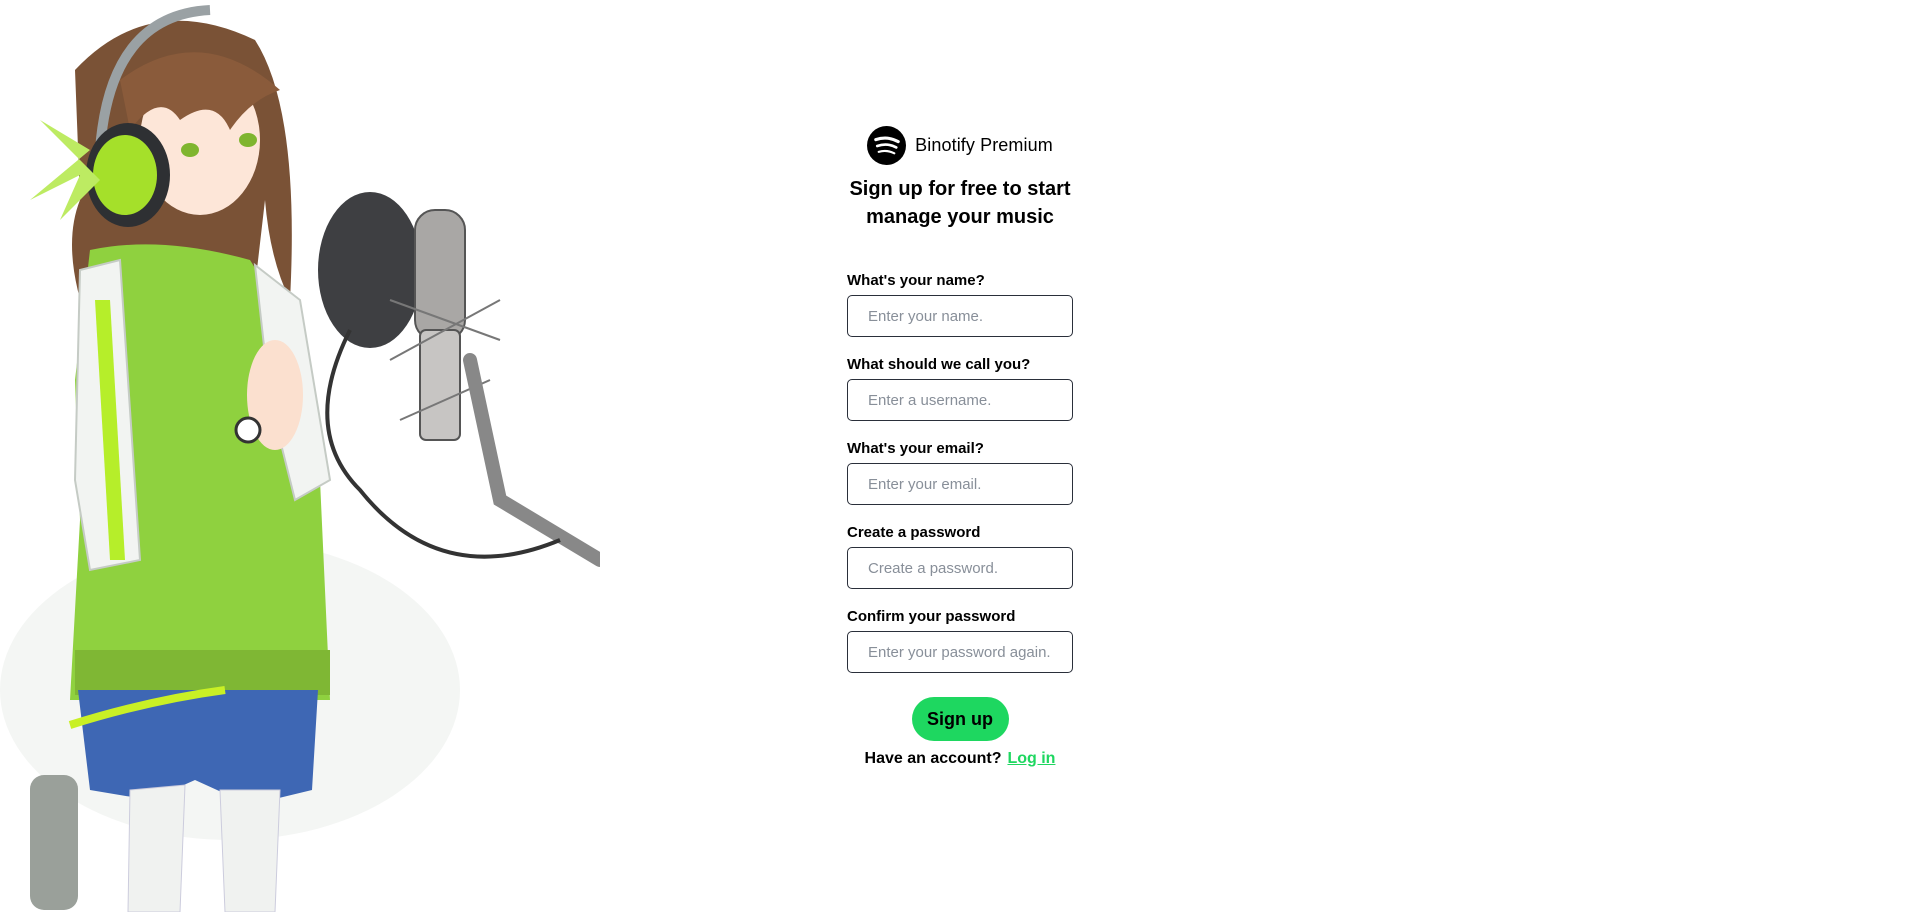 The width and height of the screenshot is (1920, 912). What do you see at coordinates (931, 616) in the screenshot?
I see `confirm-password-label: Confirm your password` at bounding box center [931, 616].